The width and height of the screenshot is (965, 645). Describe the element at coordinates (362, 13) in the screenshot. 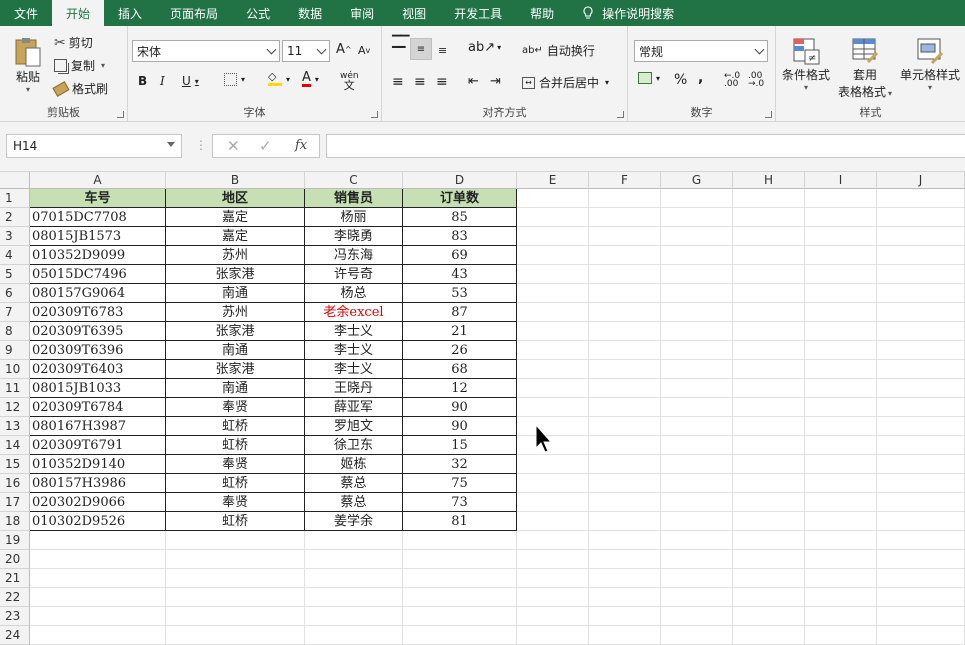

I see `tab-review: 审阅` at that location.